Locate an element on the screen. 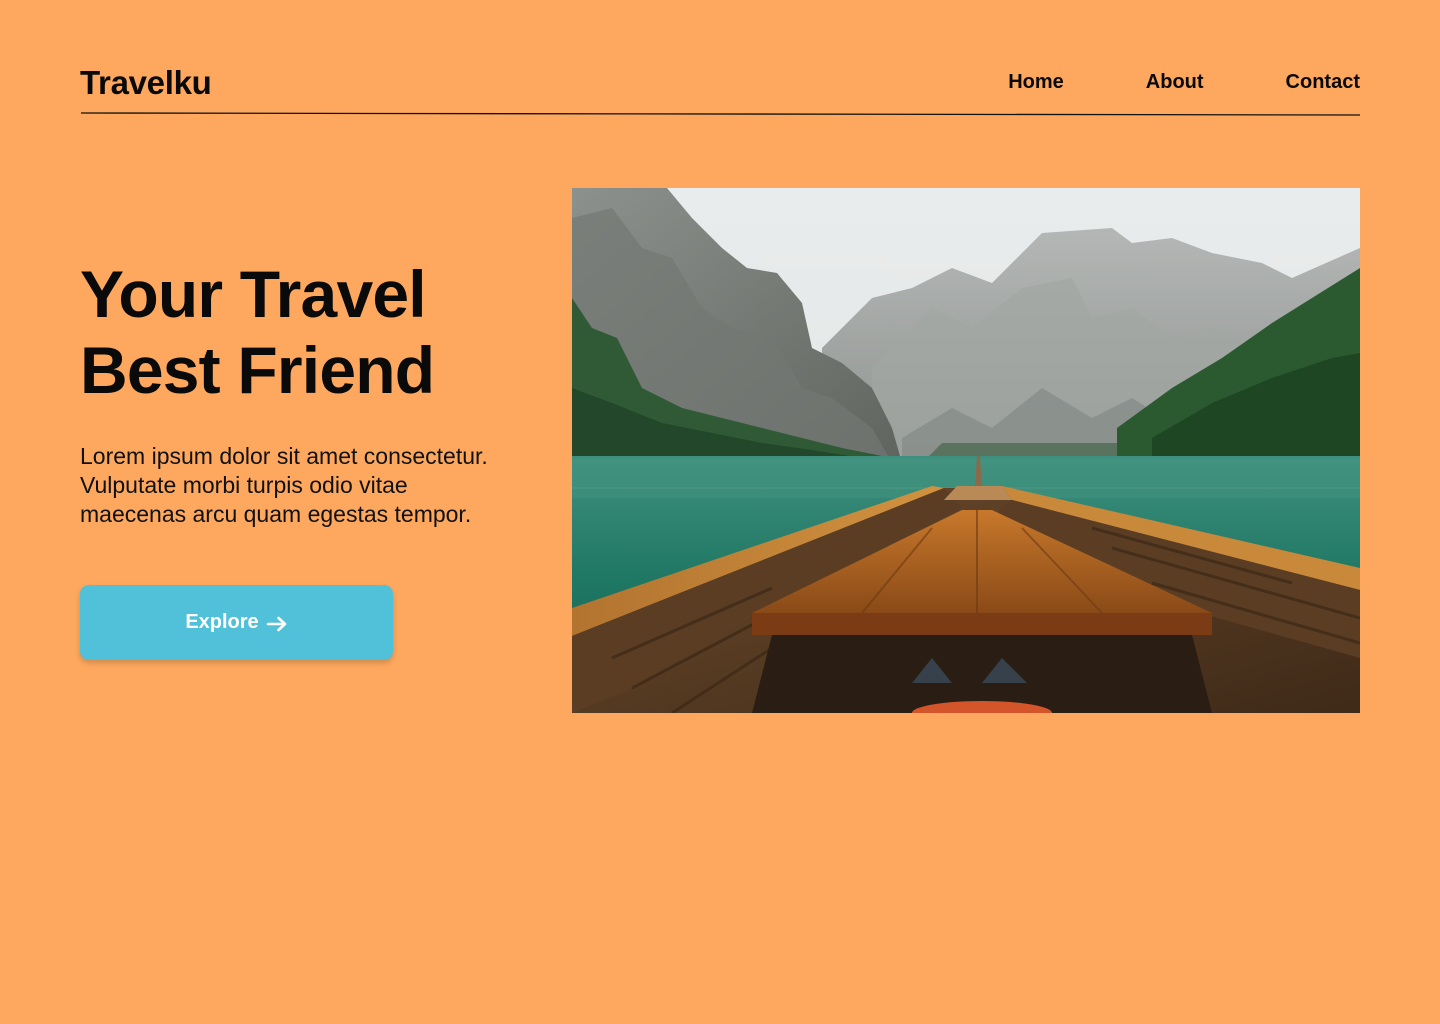 The width and height of the screenshot is (1440, 1024). brand-logo: Travelku is located at coordinates (146, 83).